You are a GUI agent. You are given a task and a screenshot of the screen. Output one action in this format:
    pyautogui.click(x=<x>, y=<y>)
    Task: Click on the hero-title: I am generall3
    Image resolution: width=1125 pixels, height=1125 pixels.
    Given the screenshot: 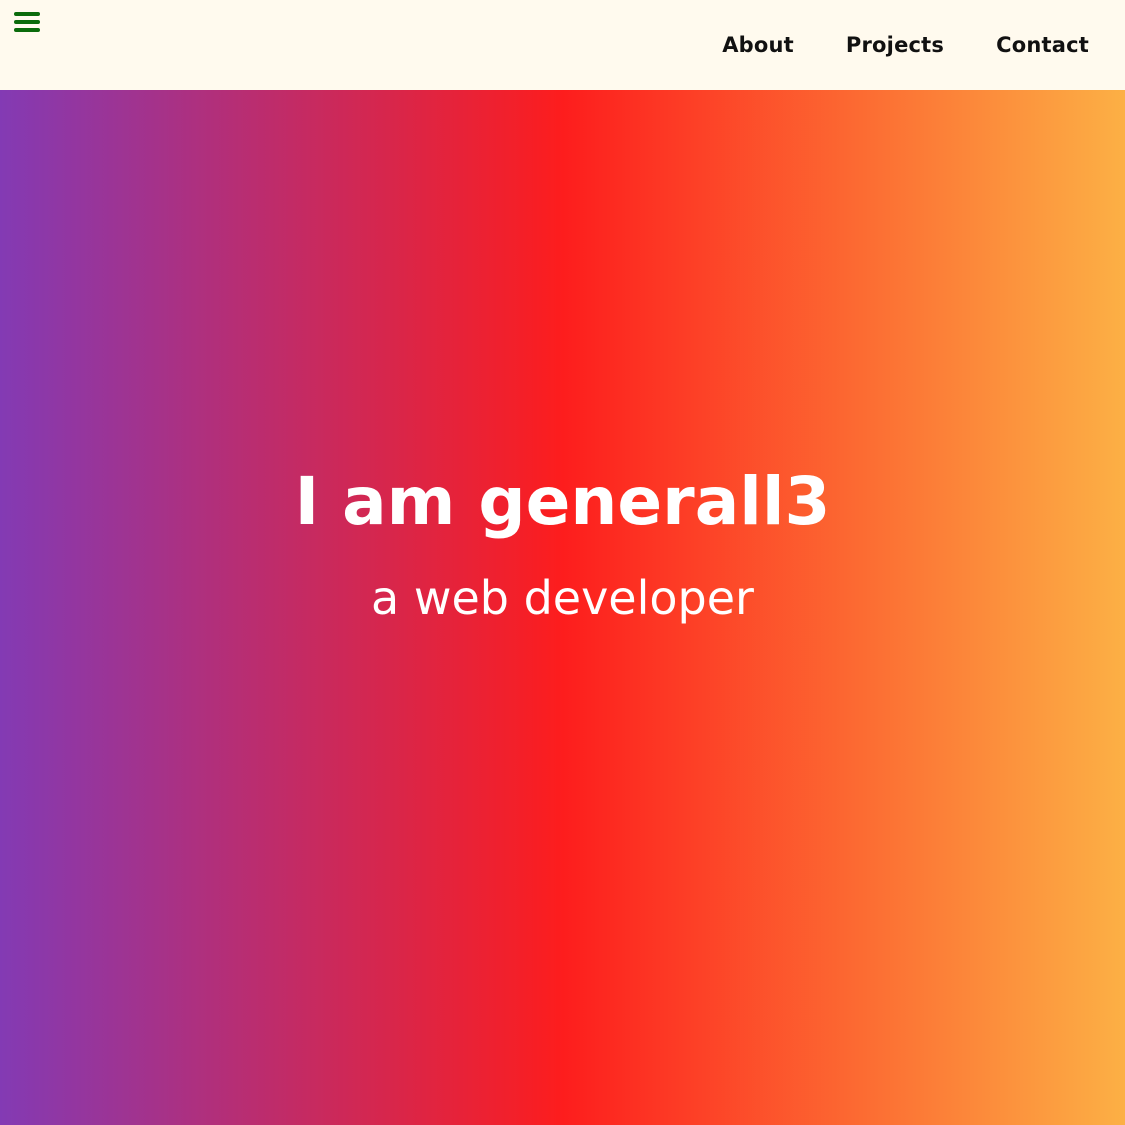 What is the action you would take?
    pyautogui.click(x=562, y=501)
    